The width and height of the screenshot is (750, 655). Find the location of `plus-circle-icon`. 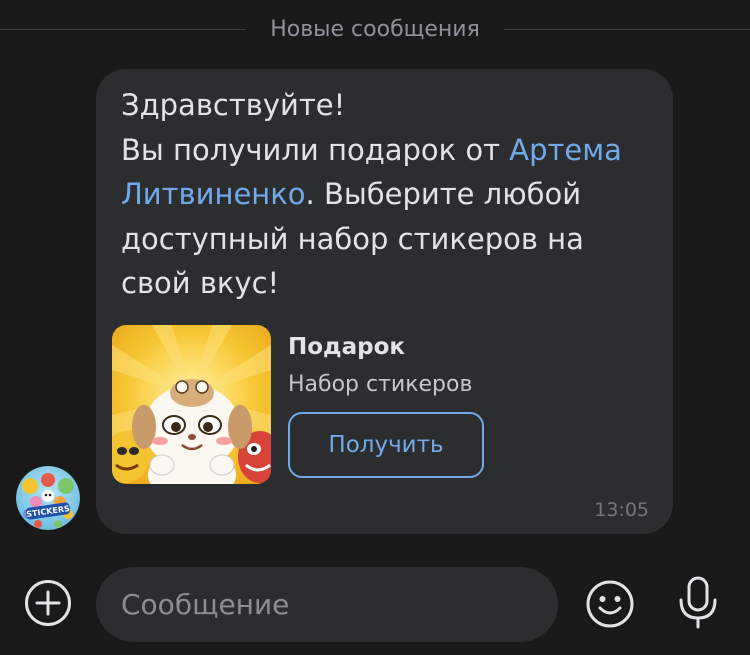

plus-circle-icon is located at coordinates (48, 603).